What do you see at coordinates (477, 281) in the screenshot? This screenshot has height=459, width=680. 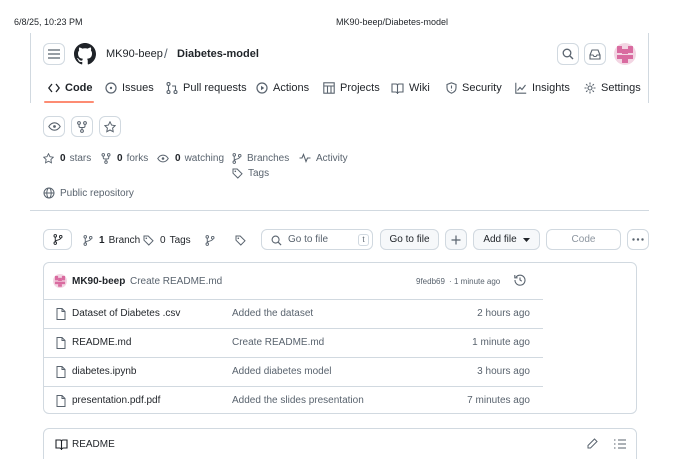 I see `commit-time: 1 minute ago` at bounding box center [477, 281].